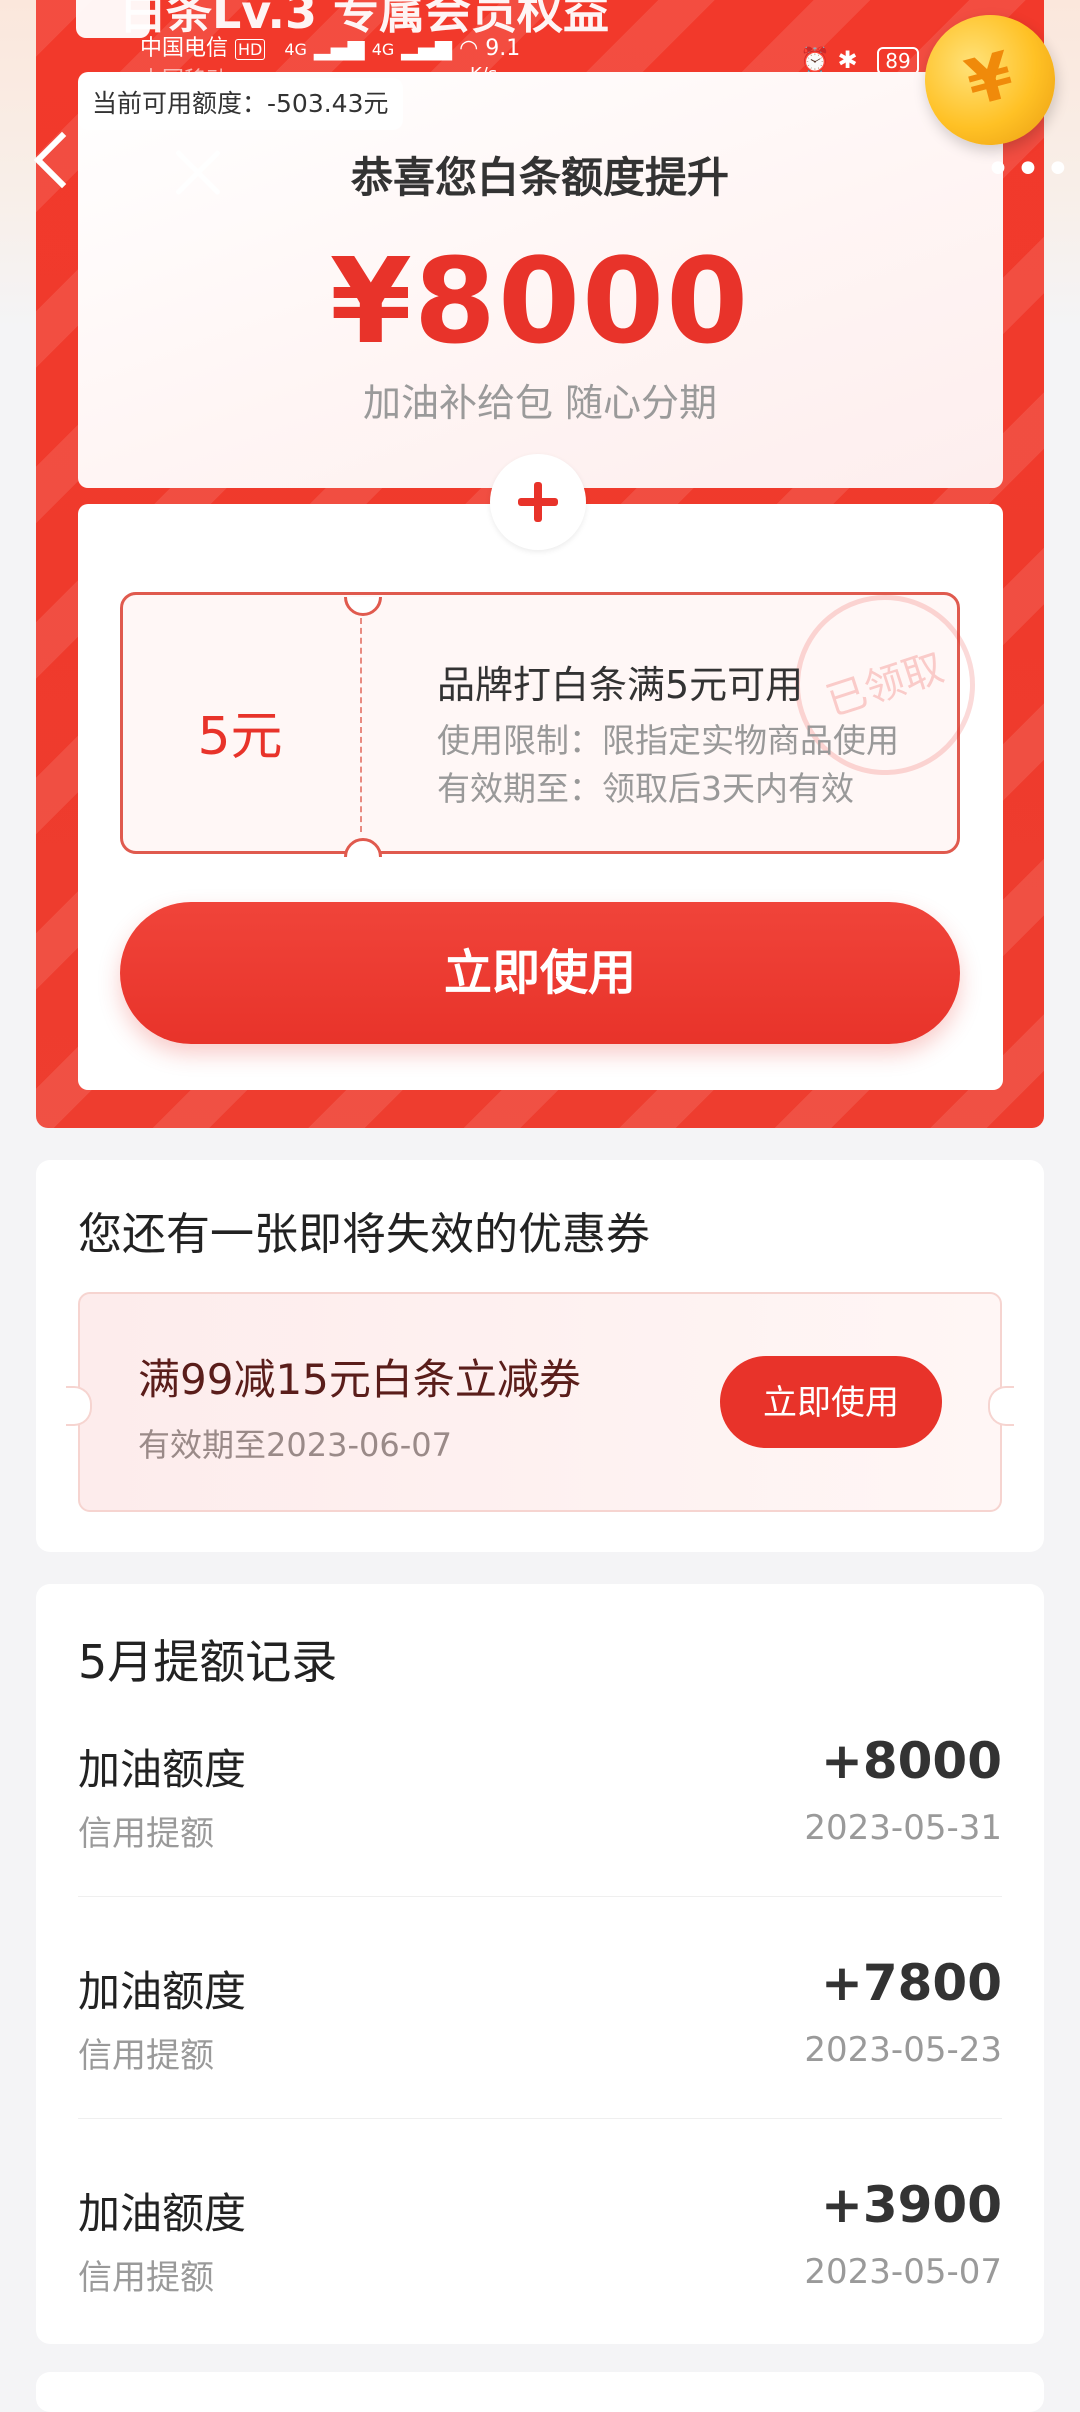 This screenshot has height=2412, width=1080. What do you see at coordinates (645, 788) in the screenshot?
I see `coupon-validity: 有效期至：领取后3天内有效` at bounding box center [645, 788].